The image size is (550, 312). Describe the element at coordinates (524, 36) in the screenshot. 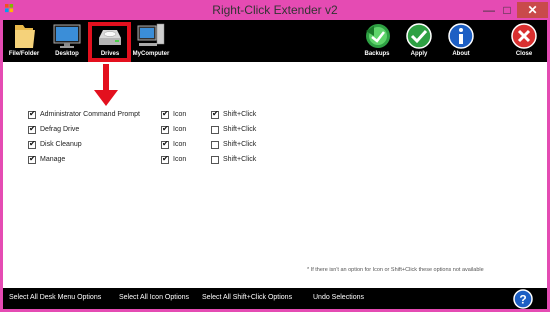

I see `close-icon` at that location.